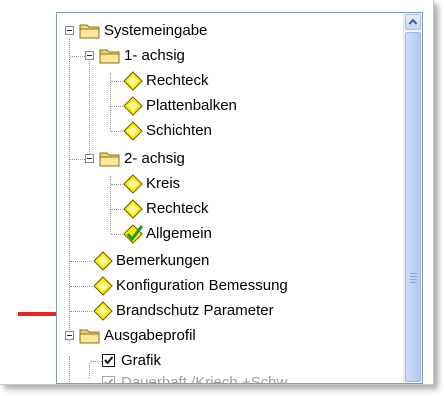 This screenshot has height=396, width=444. What do you see at coordinates (156, 30) in the screenshot?
I see `tree-node-label: Systemeingabe` at bounding box center [156, 30].